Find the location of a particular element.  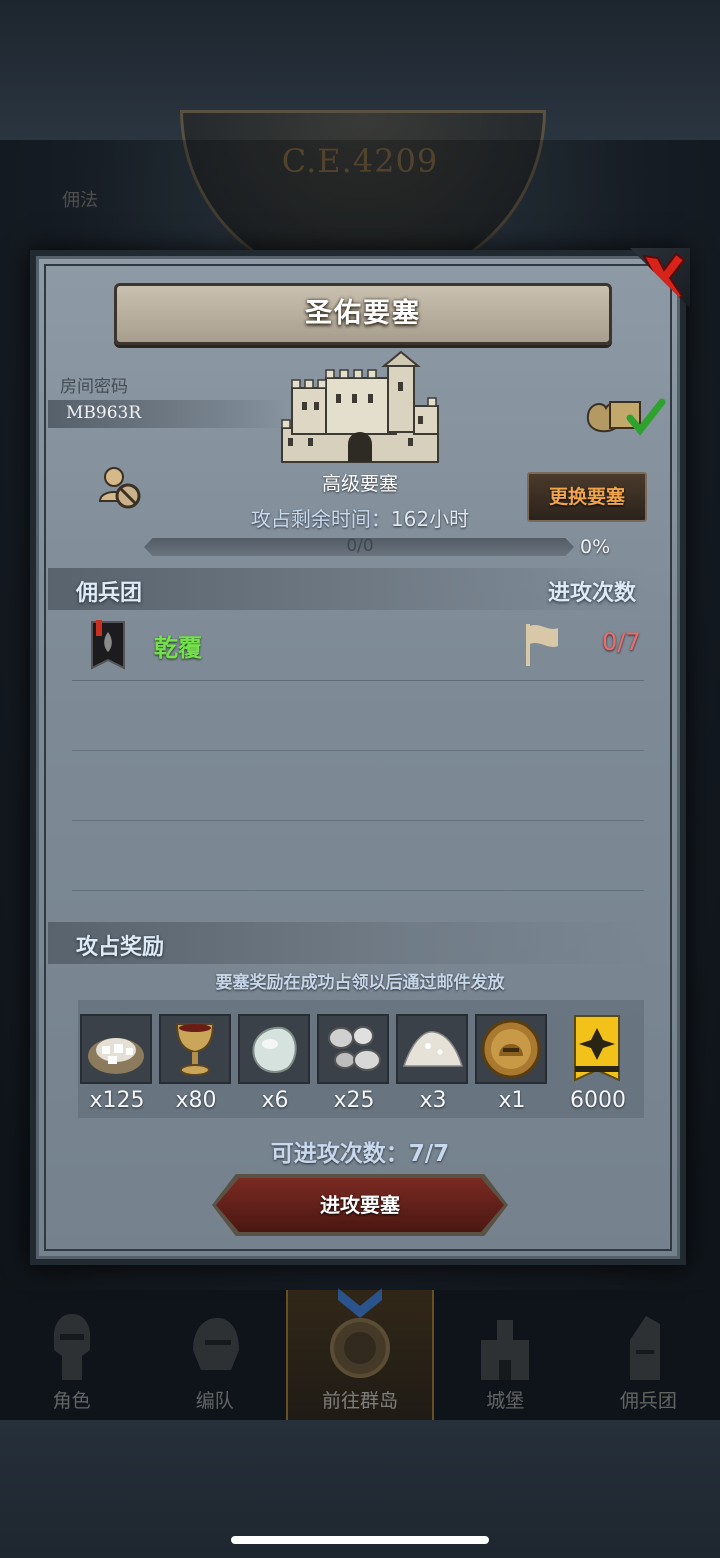

guild-banner-icon is located at coordinates (597, 1048).